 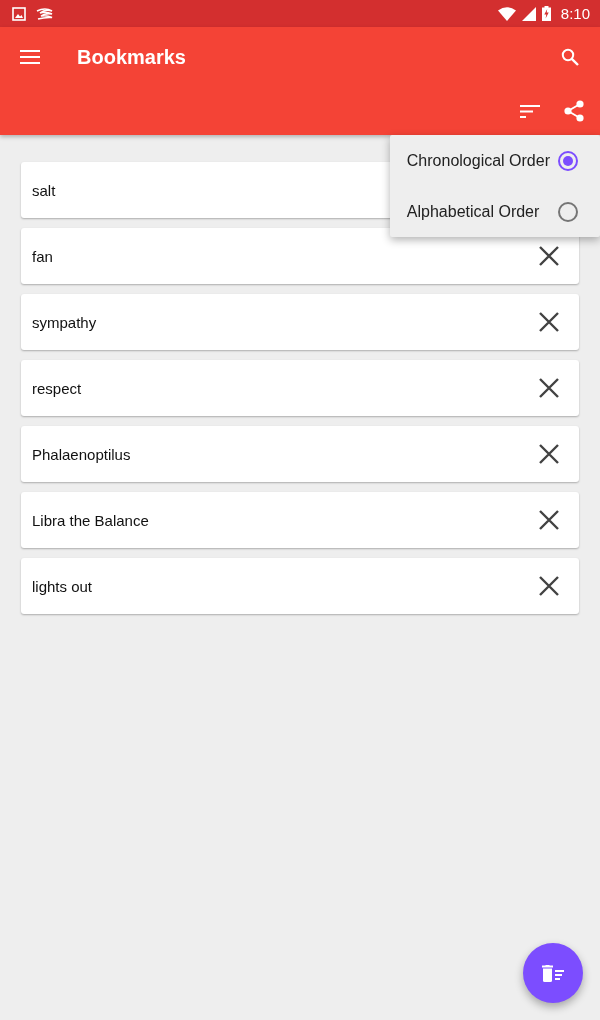 I want to click on bookmark-card: fan, so click(x=300, y=256).